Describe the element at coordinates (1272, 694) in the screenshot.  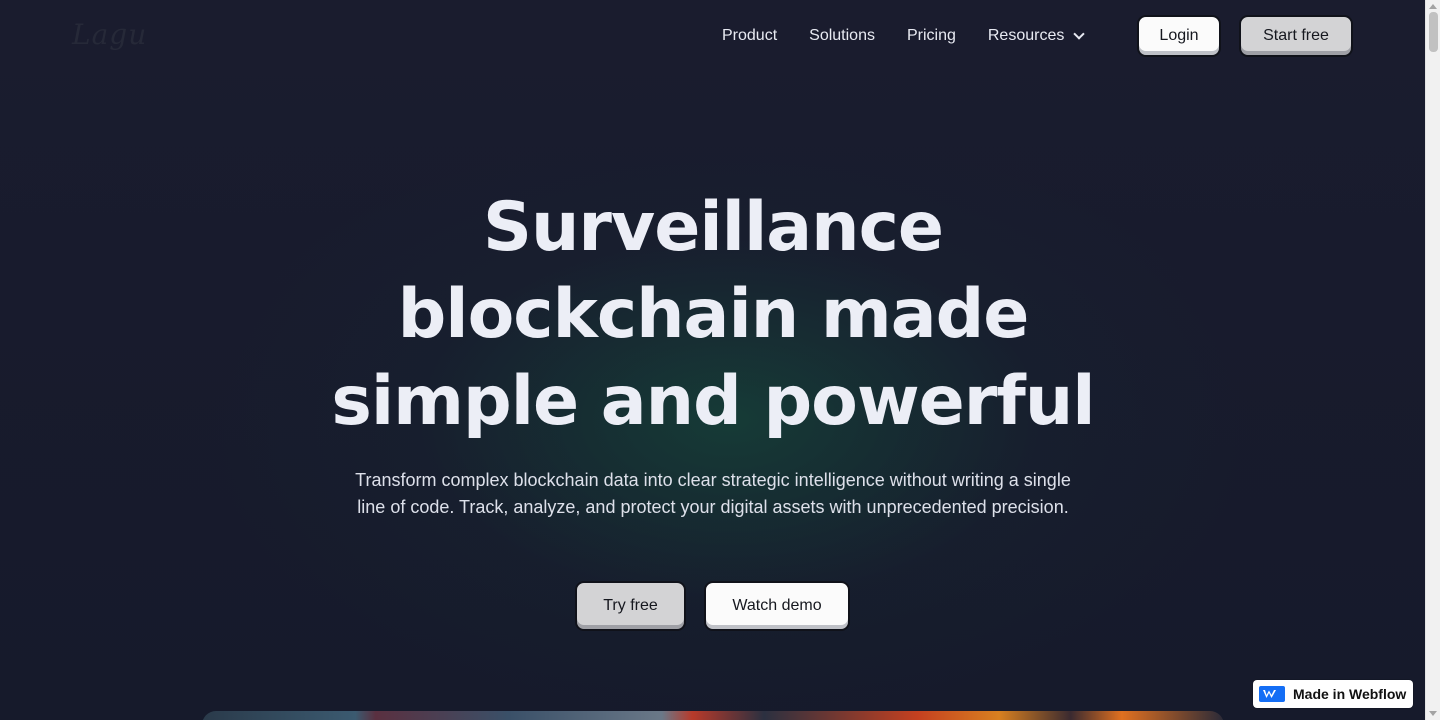
I see `webflow-logo-icon` at that location.